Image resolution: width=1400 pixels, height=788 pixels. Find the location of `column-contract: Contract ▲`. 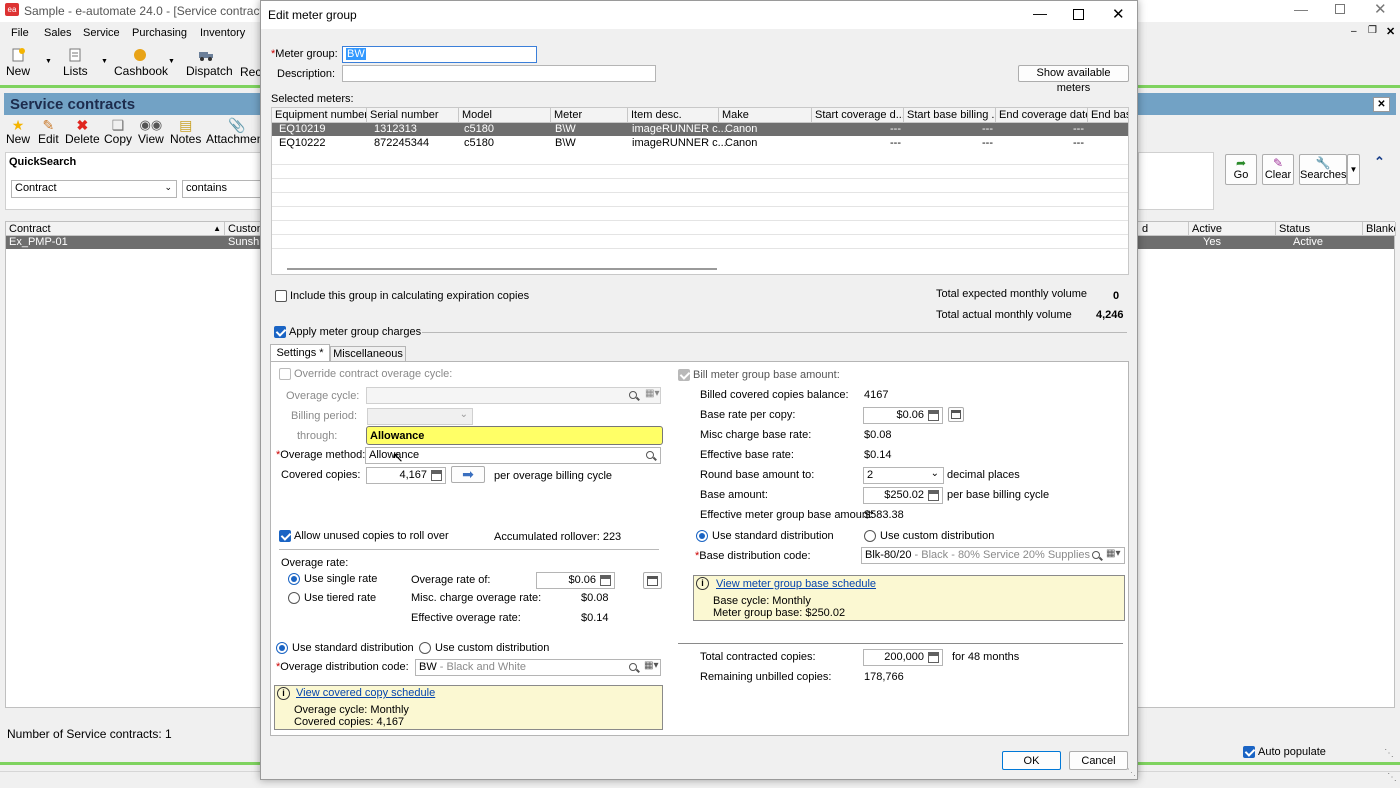

column-contract: Contract ▲ is located at coordinates (115, 229).